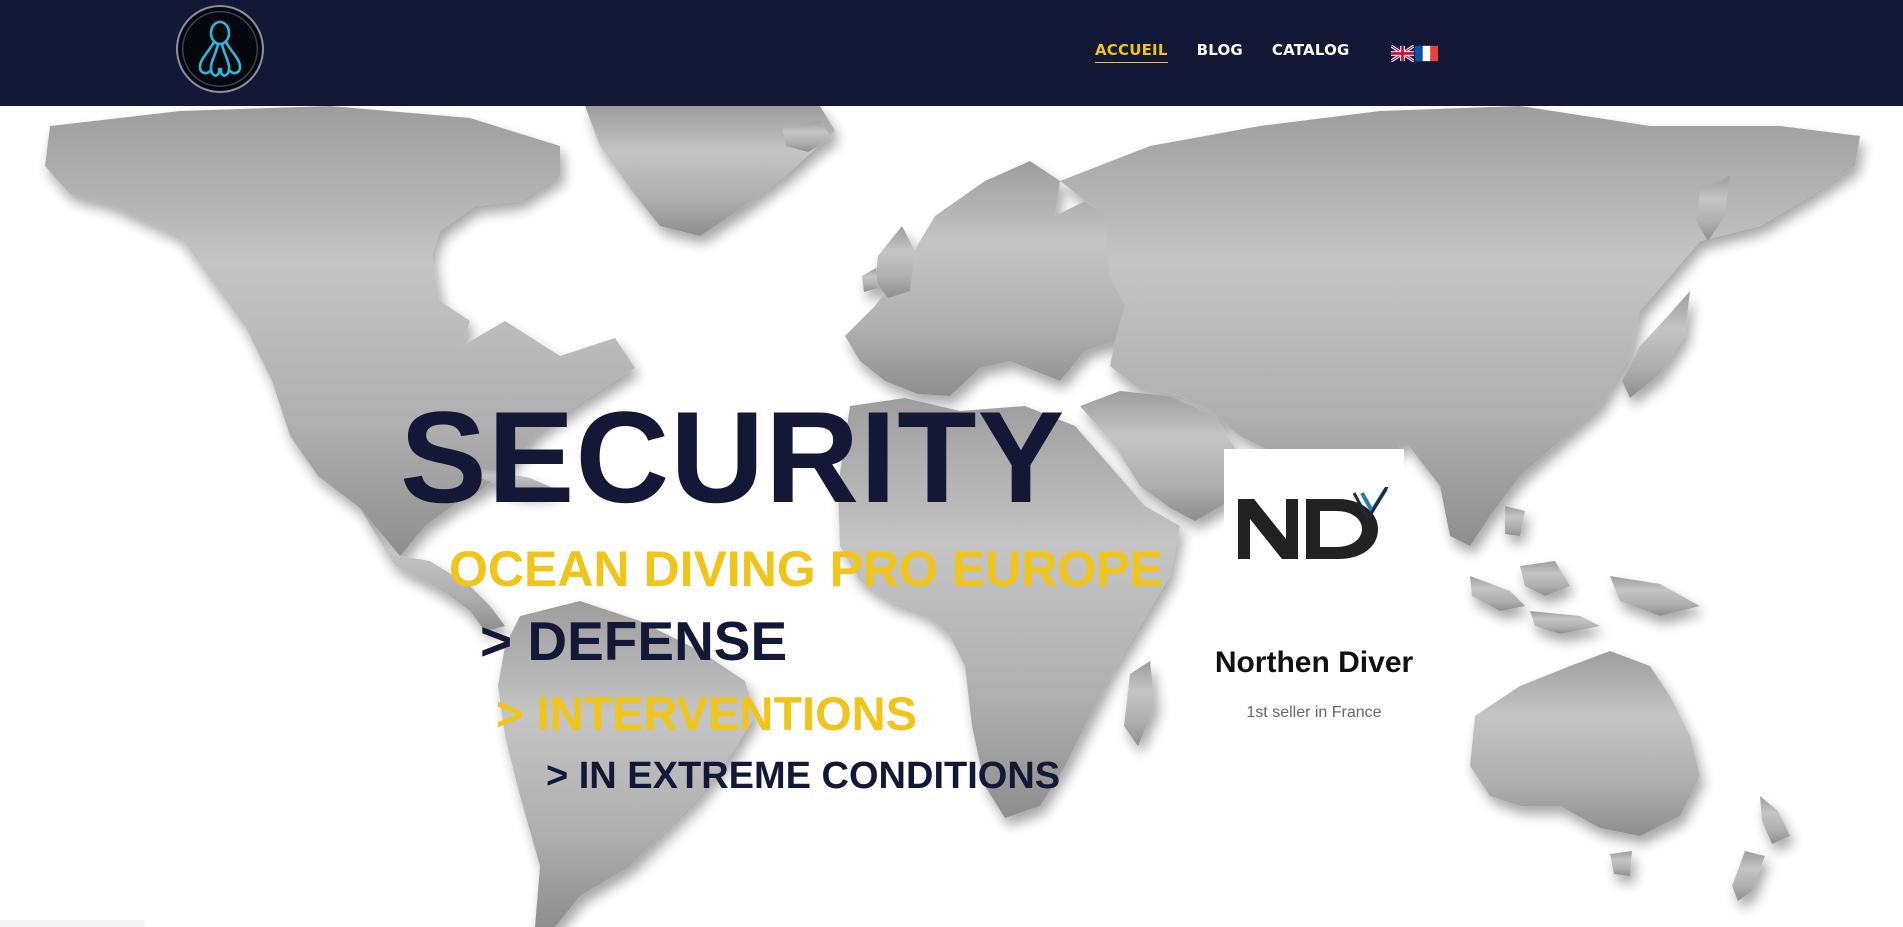  Describe the element at coordinates (1402, 53) in the screenshot. I see `uk-flag-icon` at that location.